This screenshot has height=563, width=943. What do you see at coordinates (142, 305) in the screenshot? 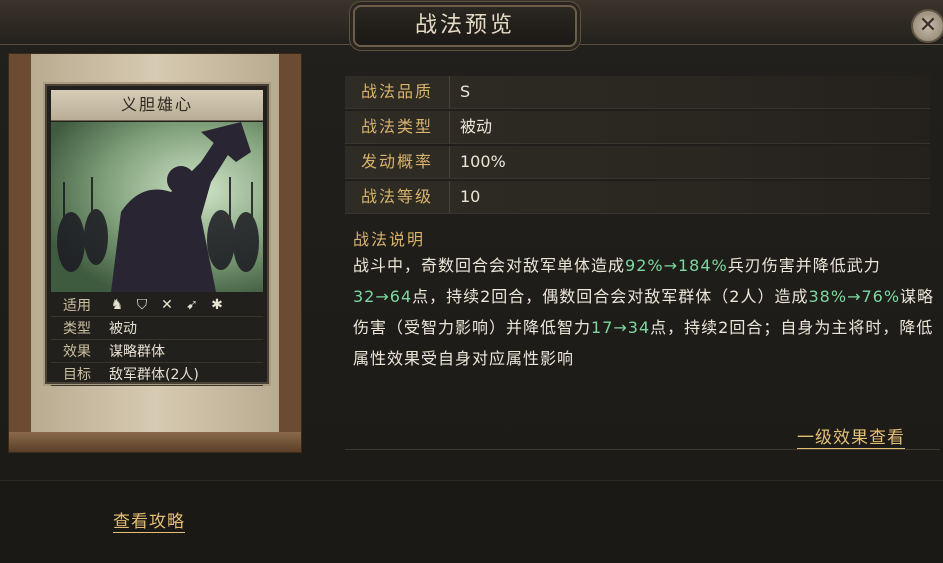
I see `shield-icon: ⛉` at bounding box center [142, 305].